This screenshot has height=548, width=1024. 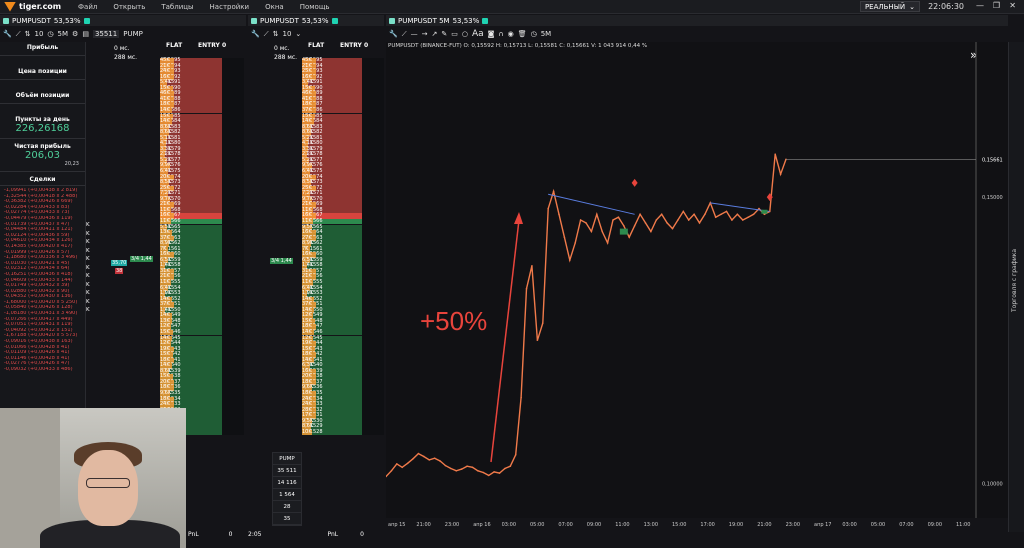 What do you see at coordinates (414, 34) in the screenshot?
I see `horizontal-line-icon: —` at bounding box center [414, 34].